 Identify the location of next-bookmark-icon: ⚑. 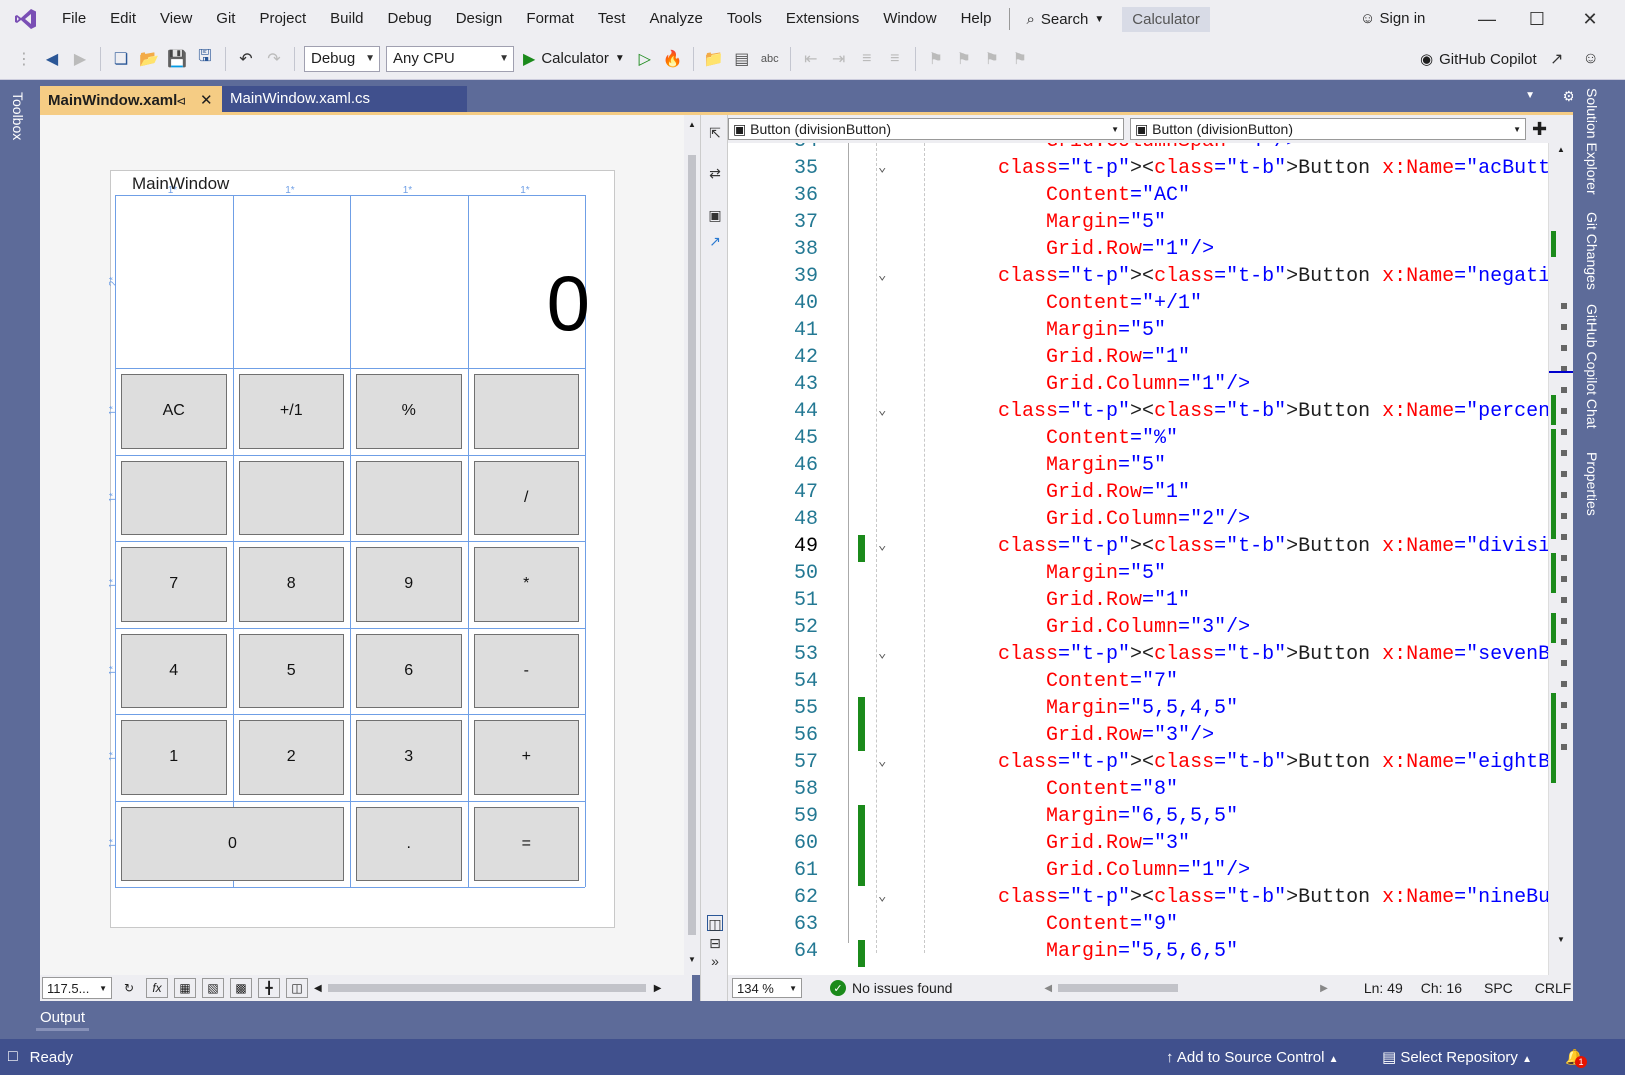
(992, 59).